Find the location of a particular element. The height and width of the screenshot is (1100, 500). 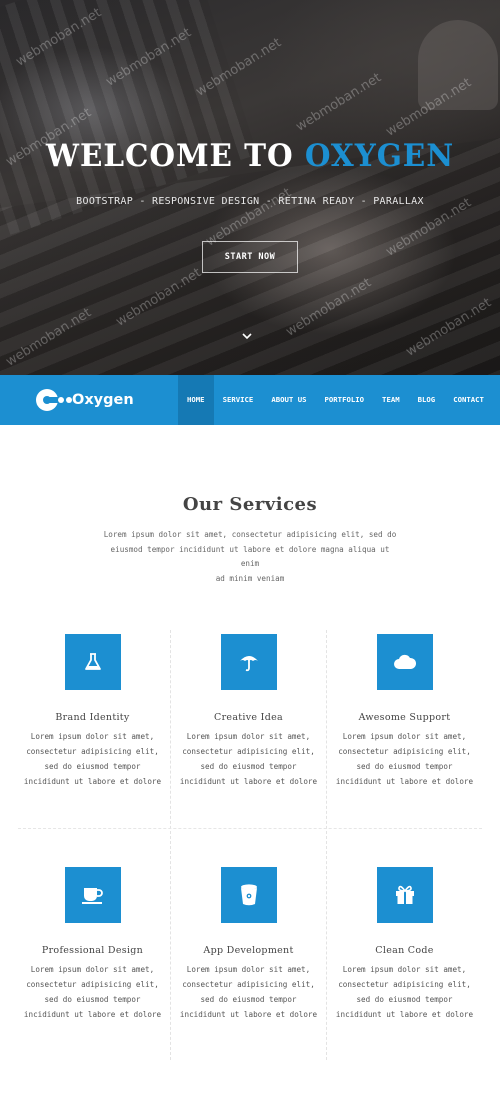

nav-item-service: SERVICE is located at coordinates (238, 400).